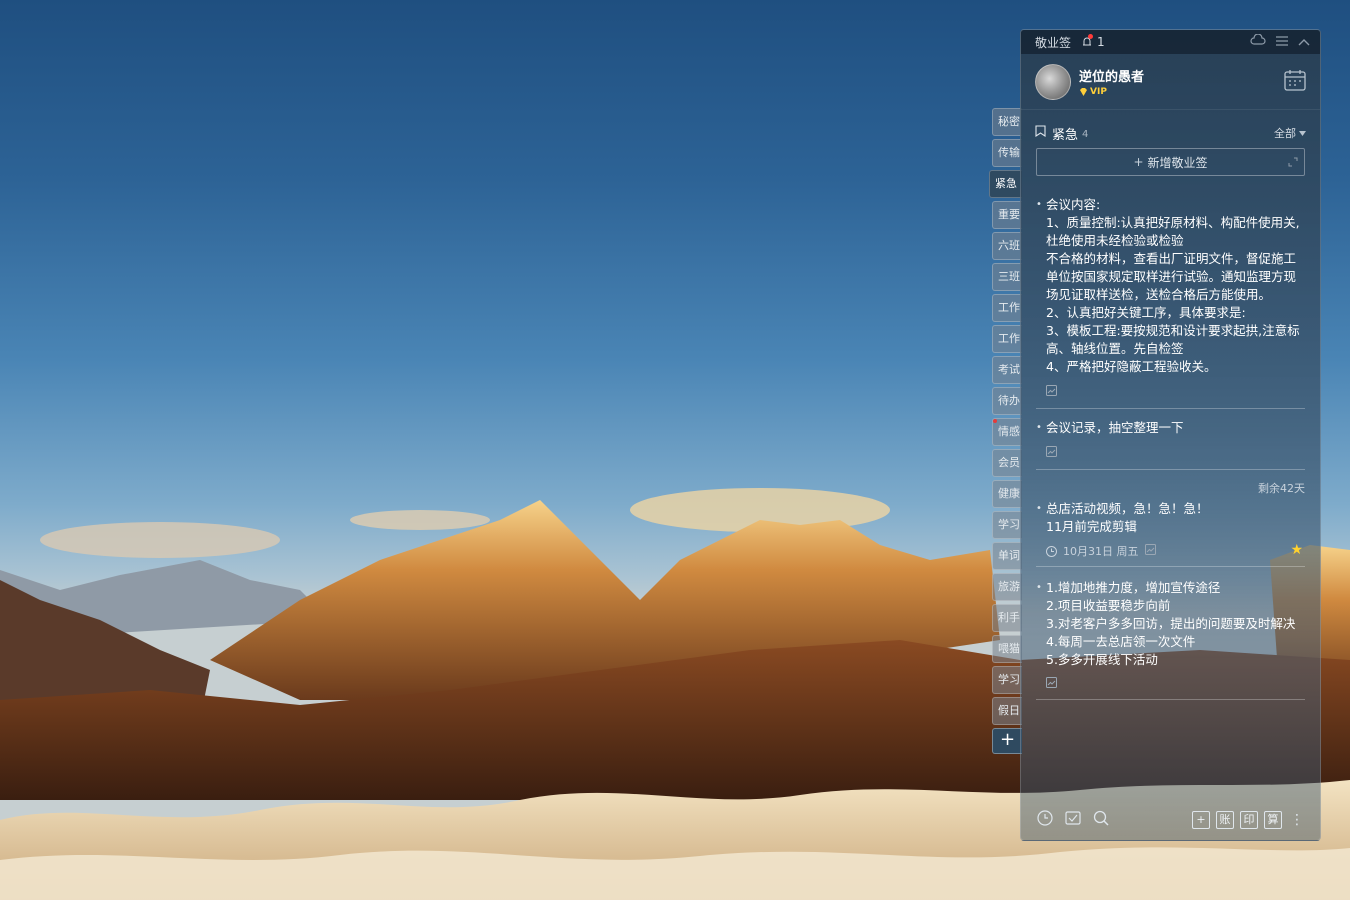  Describe the element at coordinates (1285, 133) in the screenshot. I see `filter-label: 全部` at that location.